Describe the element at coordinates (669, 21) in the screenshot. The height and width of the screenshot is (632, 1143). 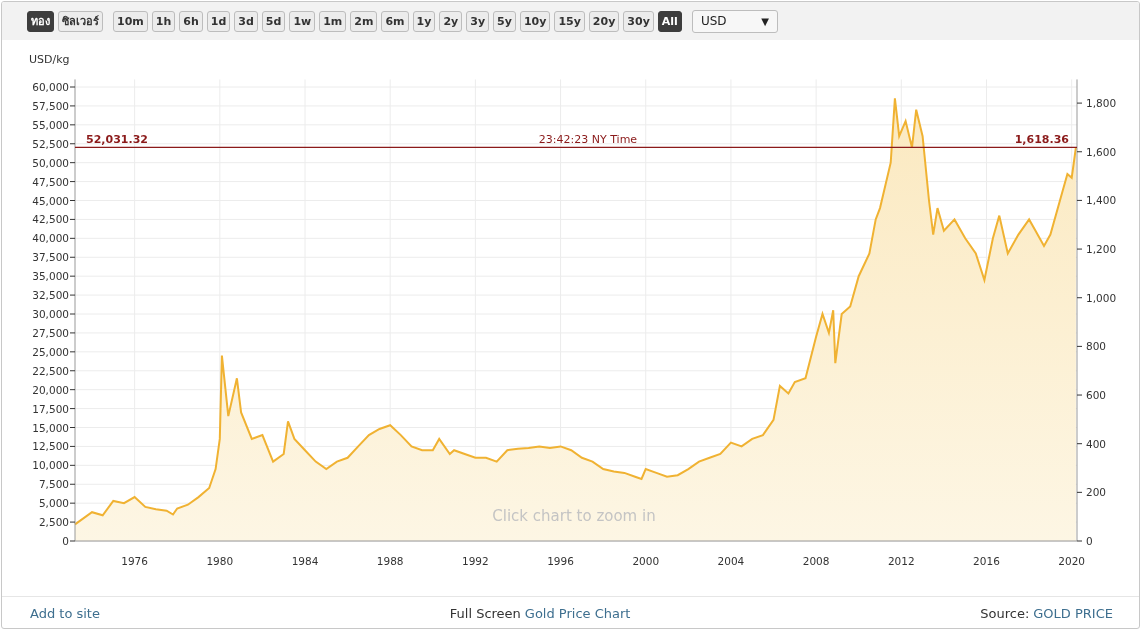
I see `range-button: All` at that location.